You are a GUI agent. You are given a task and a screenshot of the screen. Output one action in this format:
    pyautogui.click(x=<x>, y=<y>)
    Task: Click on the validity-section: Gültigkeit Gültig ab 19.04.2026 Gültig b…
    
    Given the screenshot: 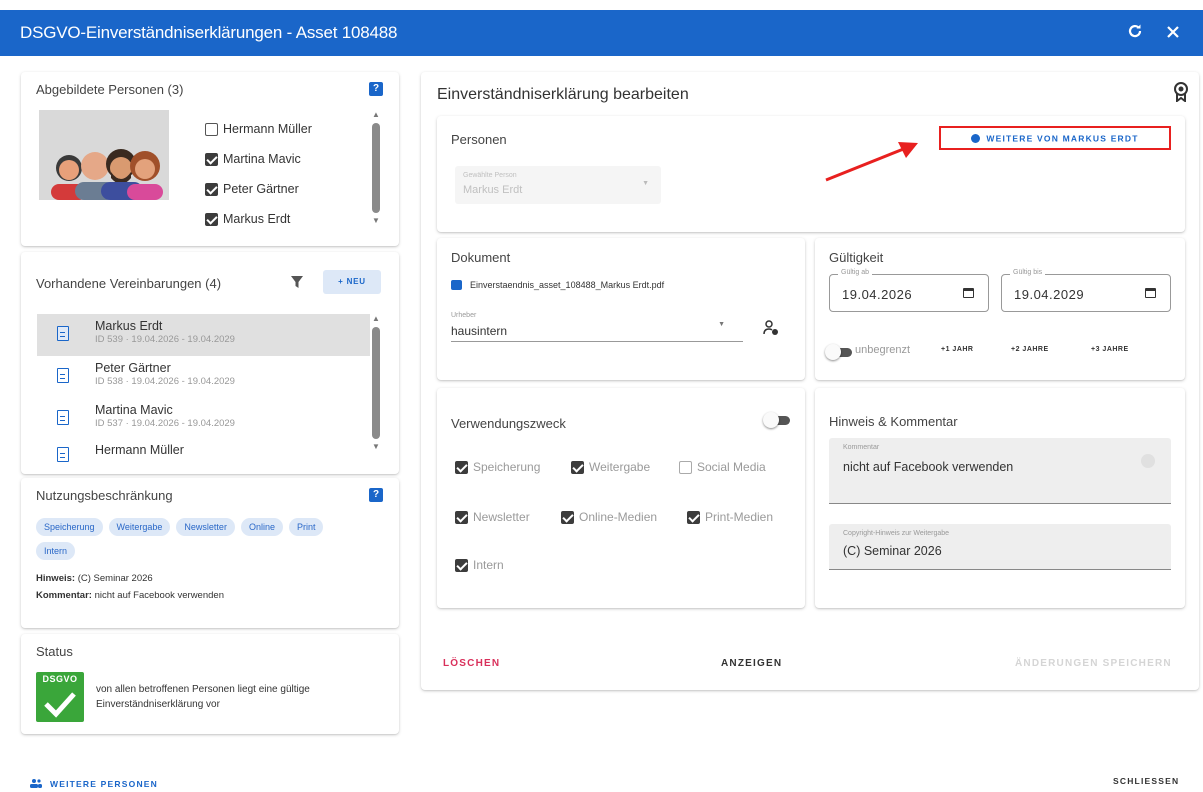 What is the action you would take?
    pyautogui.click(x=1000, y=309)
    